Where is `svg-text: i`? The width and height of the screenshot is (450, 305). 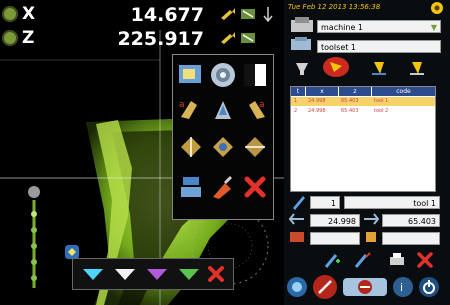
svg-text: i is located at coordinates (401, 287).